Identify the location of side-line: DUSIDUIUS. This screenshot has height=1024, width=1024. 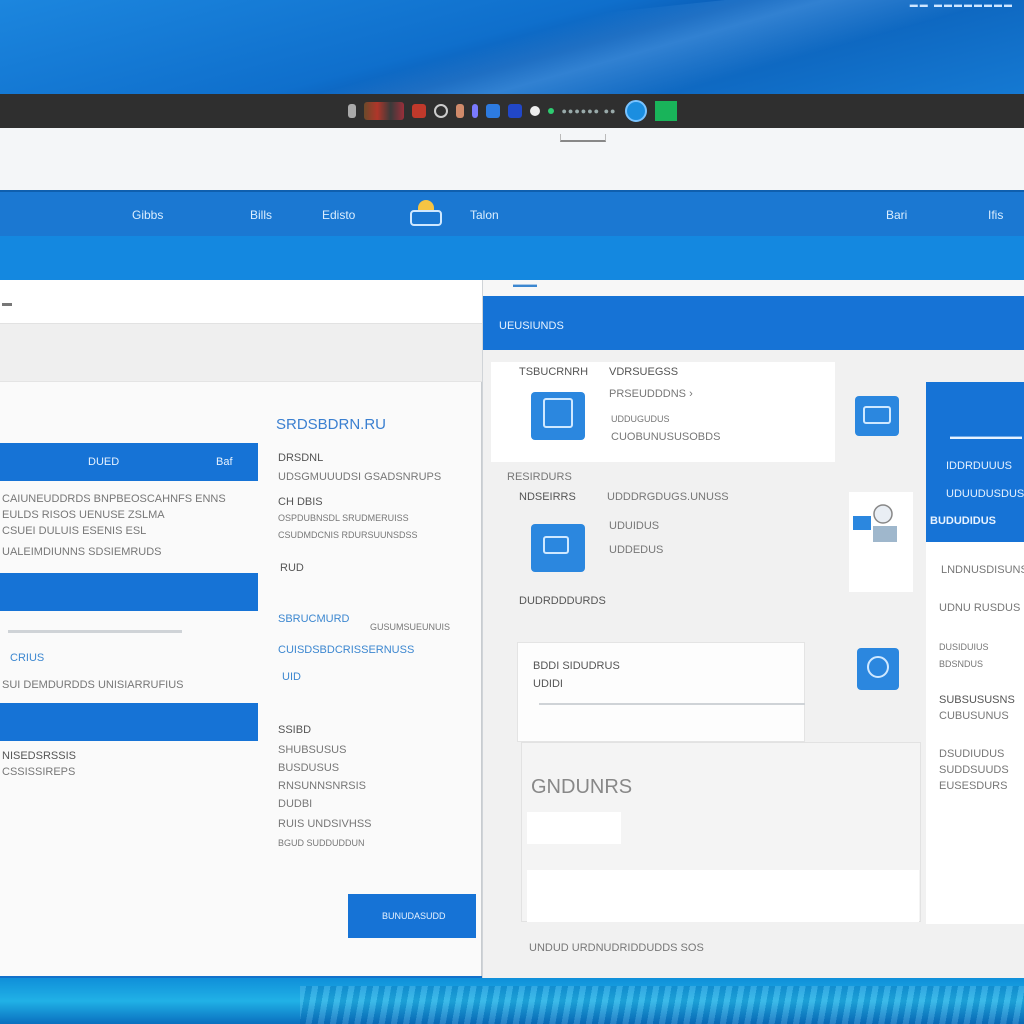
(964, 647).